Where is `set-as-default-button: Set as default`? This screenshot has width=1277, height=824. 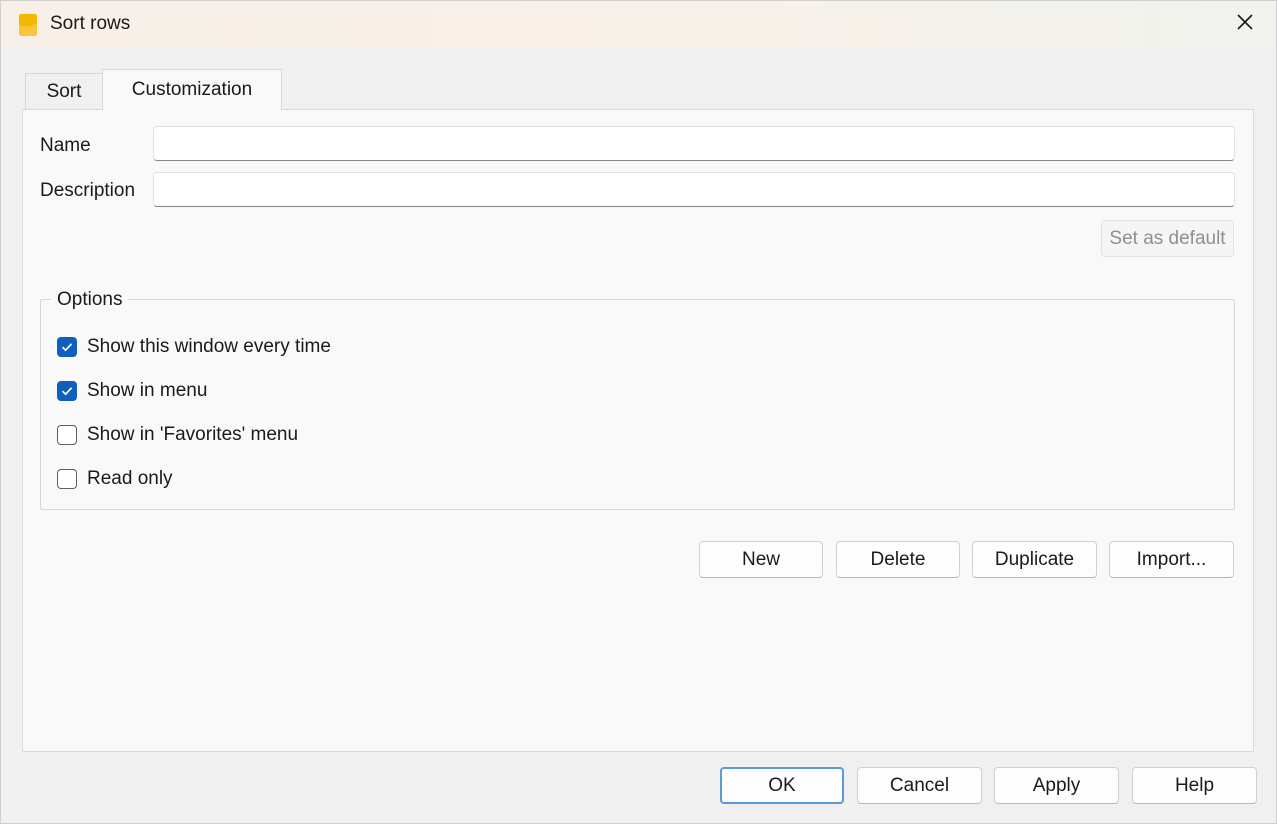 set-as-default-button: Set as default is located at coordinates (1167, 238).